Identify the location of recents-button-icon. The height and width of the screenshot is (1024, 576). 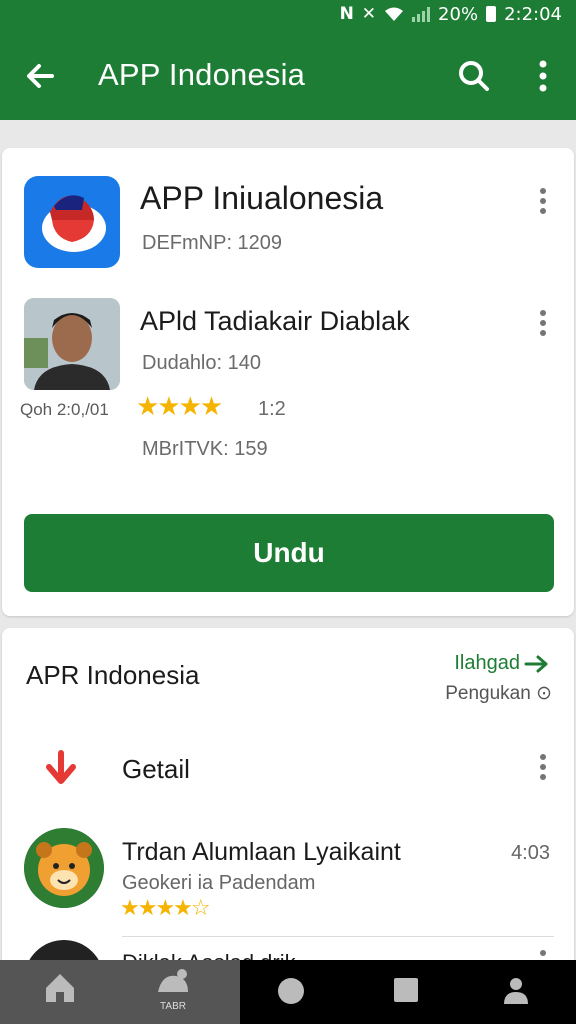
(406, 990).